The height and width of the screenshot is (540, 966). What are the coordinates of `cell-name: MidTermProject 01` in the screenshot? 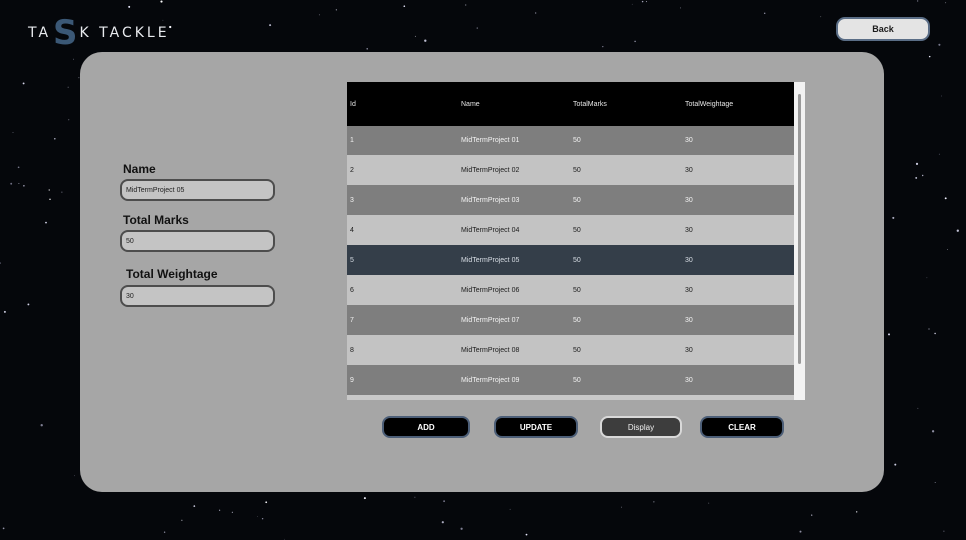 It's located at (490, 140).